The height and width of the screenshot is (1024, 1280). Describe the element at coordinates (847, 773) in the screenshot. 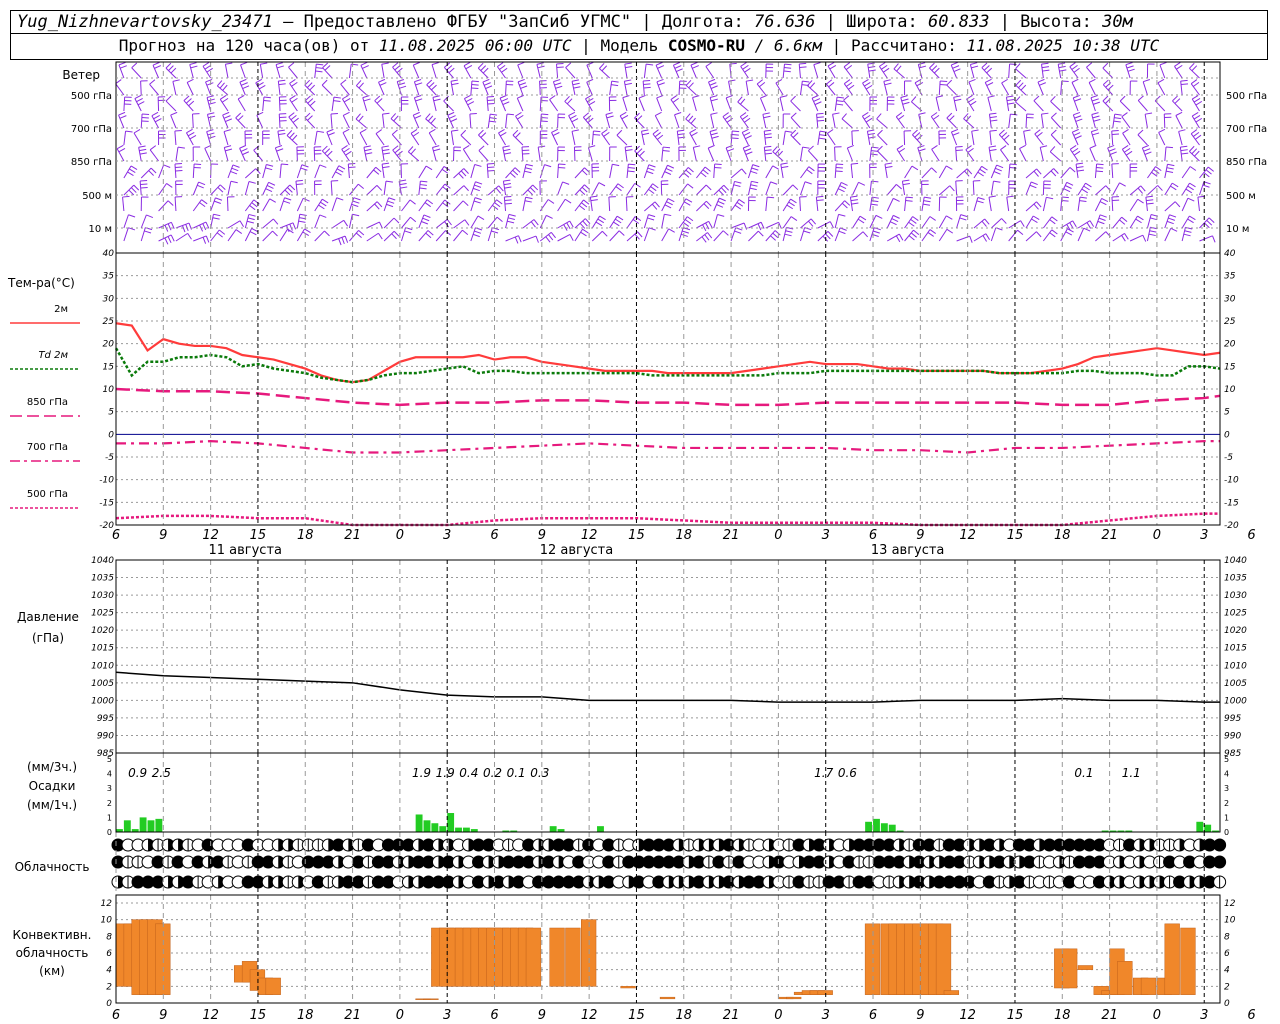

I see `precip-total-label: 0.6` at that location.